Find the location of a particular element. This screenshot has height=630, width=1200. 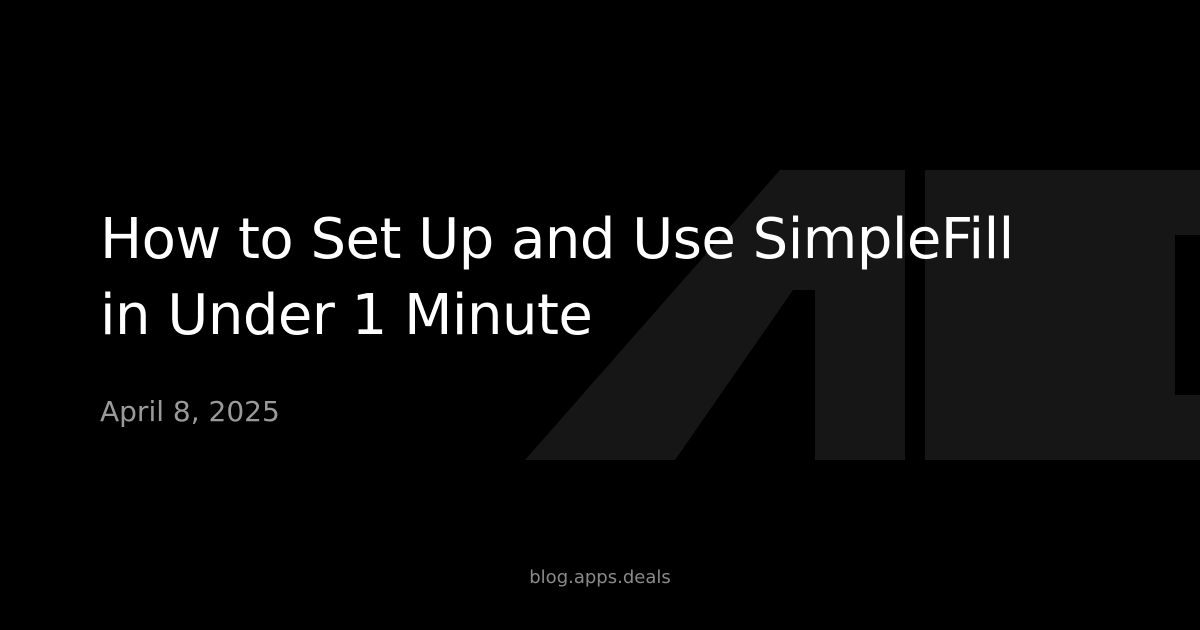

post-date: April 8, 2025 is located at coordinates (190, 411).